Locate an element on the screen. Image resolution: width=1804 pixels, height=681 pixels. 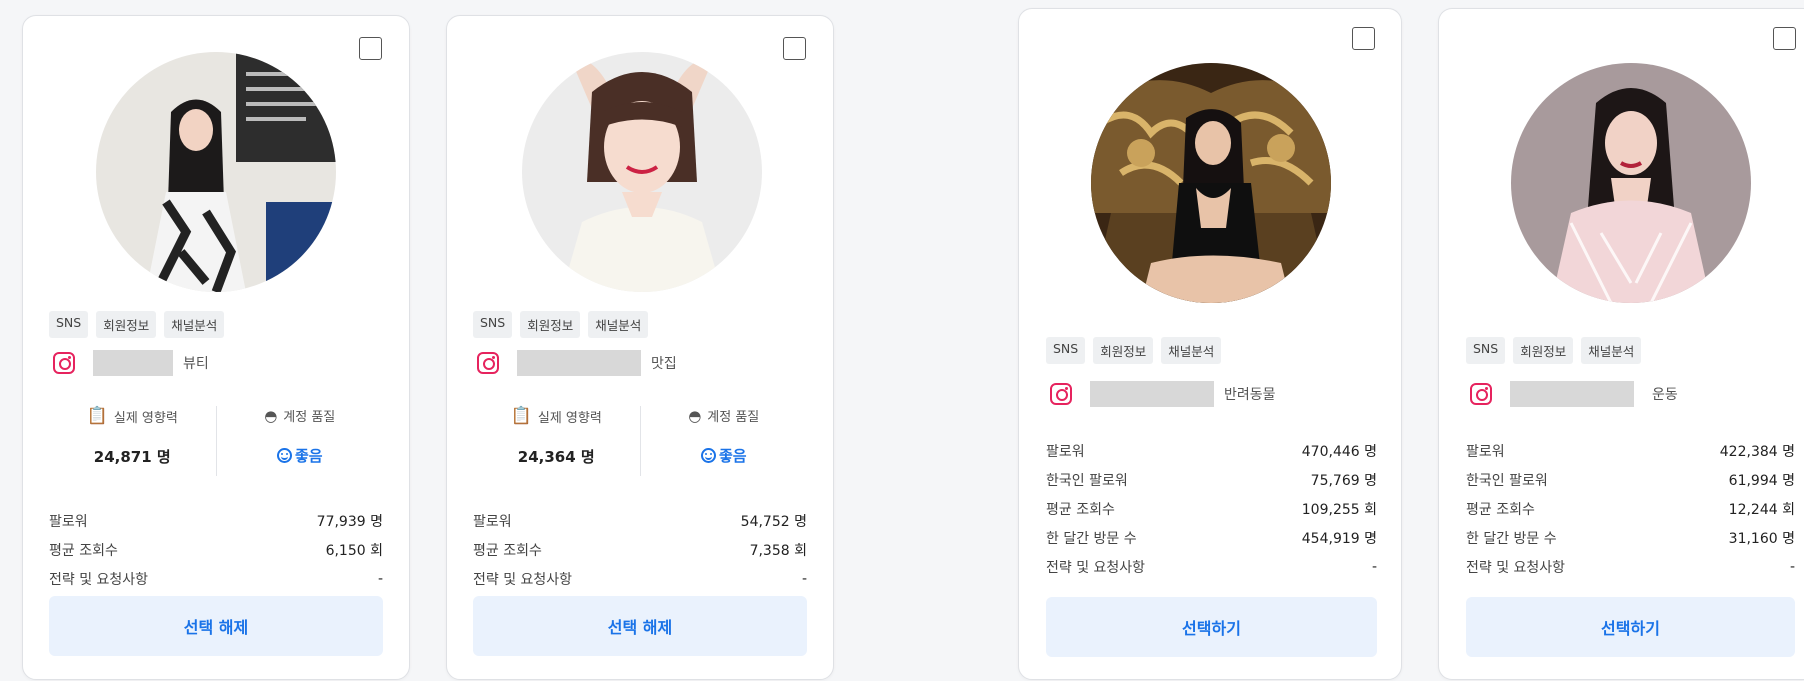
stat-avg-views: 평균 조회수 12,244 회 is located at coordinates (1630, 509).